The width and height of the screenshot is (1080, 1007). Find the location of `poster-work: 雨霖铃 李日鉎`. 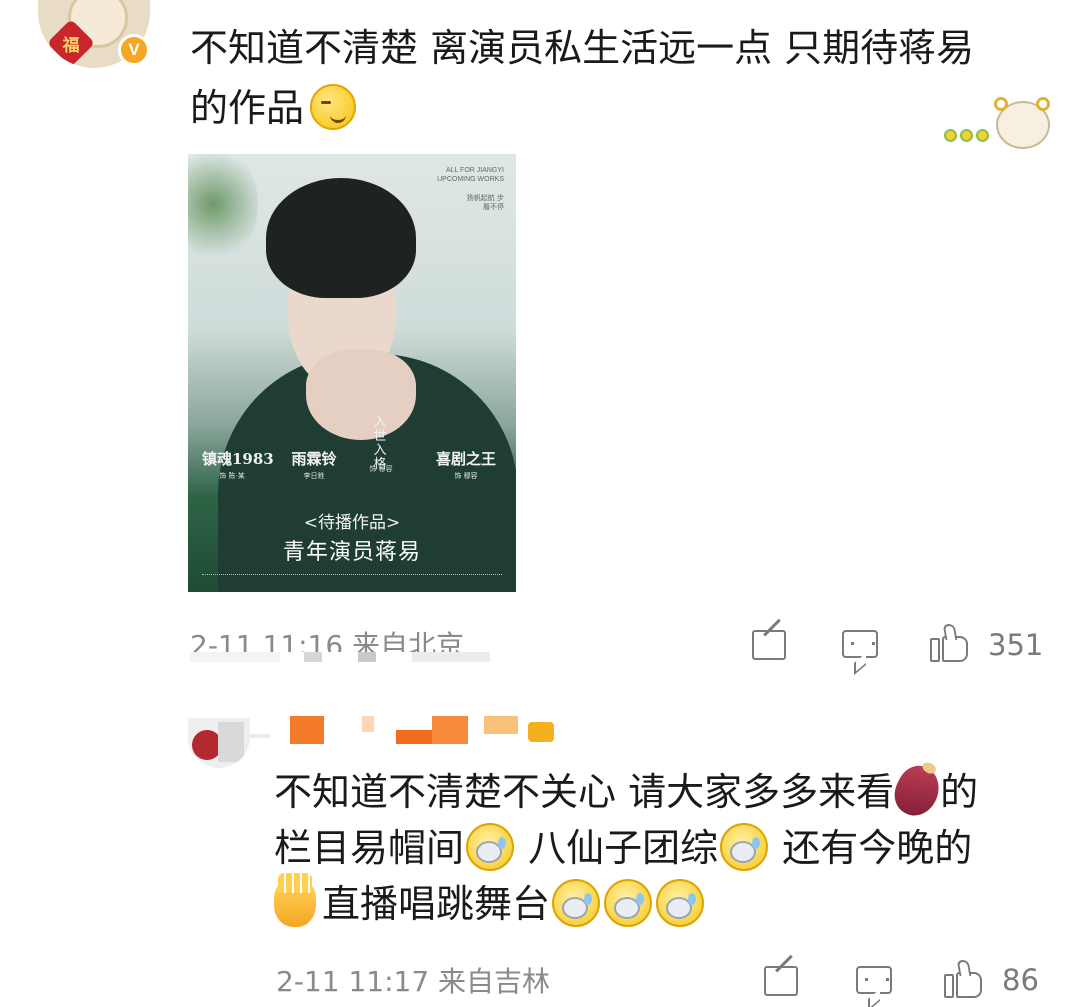

poster-work: 雨霖铃 李日鉎 is located at coordinates (314, 464).